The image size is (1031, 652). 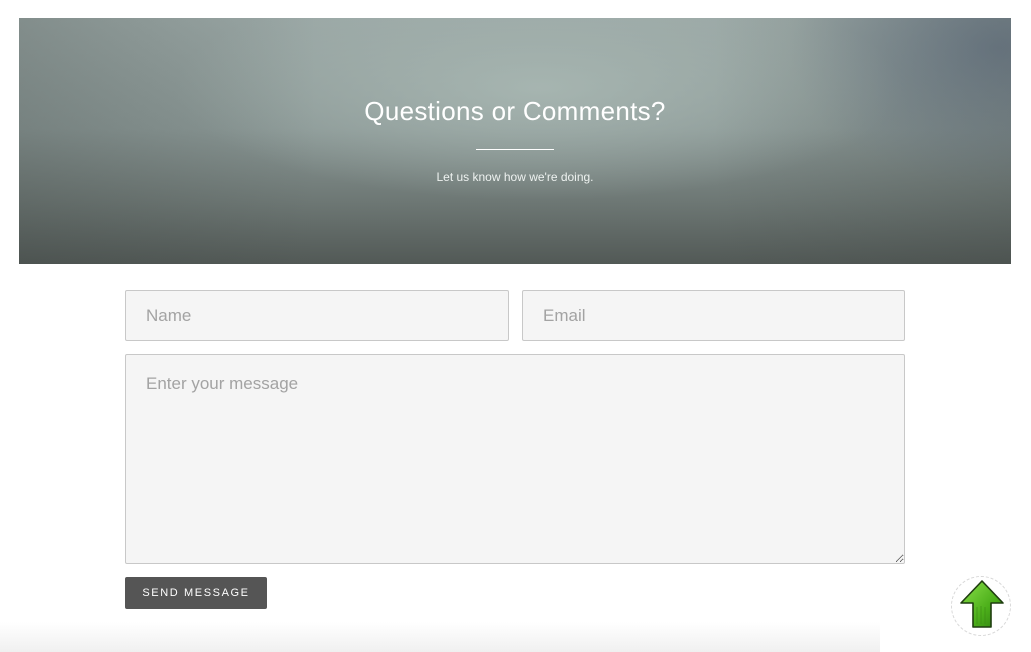 I want to click on scroll-to-top-button, so click(x=981, y=606).